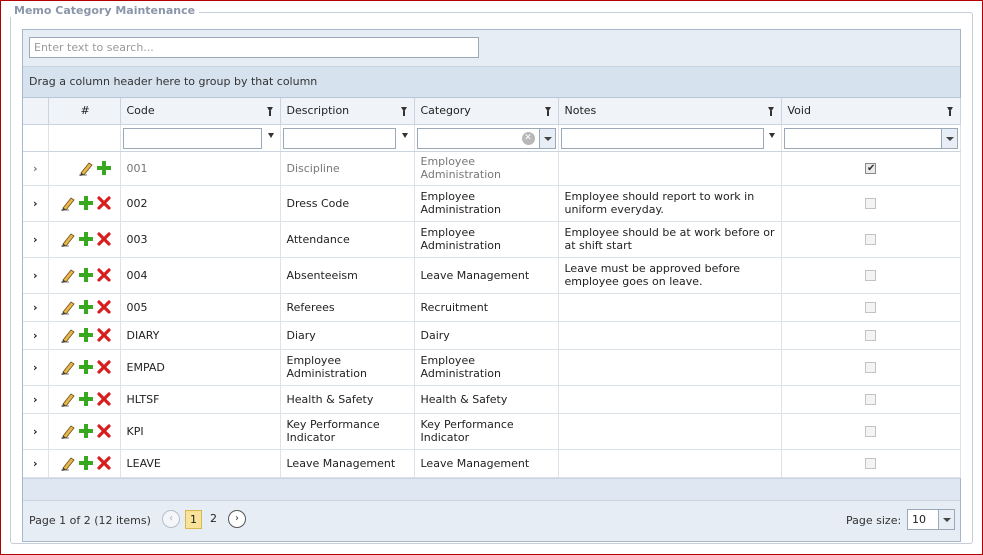 The image size is (983, 555). What do you see at coordinates (171, 519) in the screenshot?
I see `chevron-left-icon: ‹` at bounding box center [171, 519].